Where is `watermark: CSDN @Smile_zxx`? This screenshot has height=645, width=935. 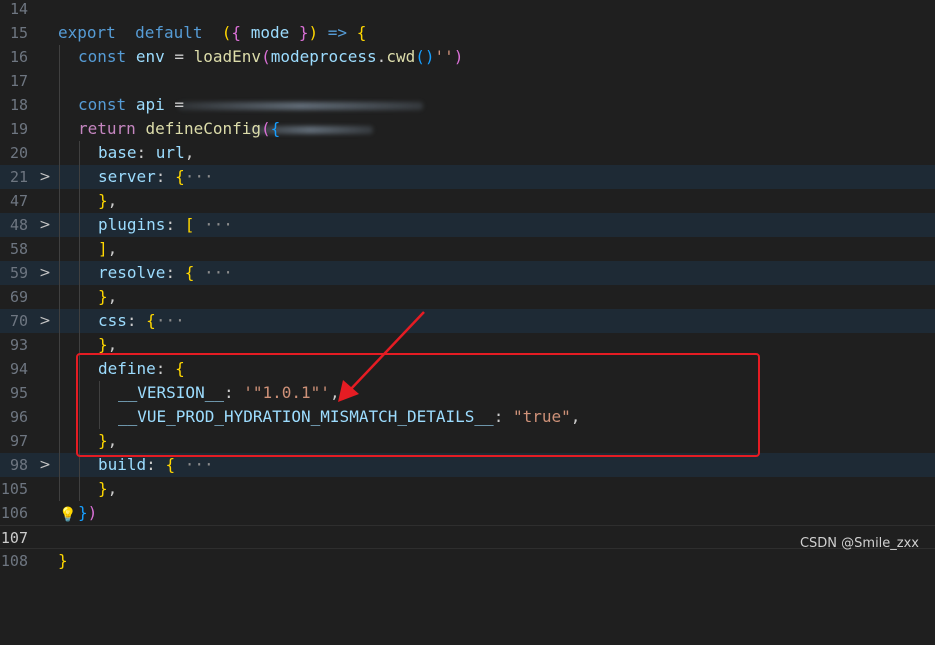 watermark: CSDN @Smile_zxx is located at coordinates (859, 543).